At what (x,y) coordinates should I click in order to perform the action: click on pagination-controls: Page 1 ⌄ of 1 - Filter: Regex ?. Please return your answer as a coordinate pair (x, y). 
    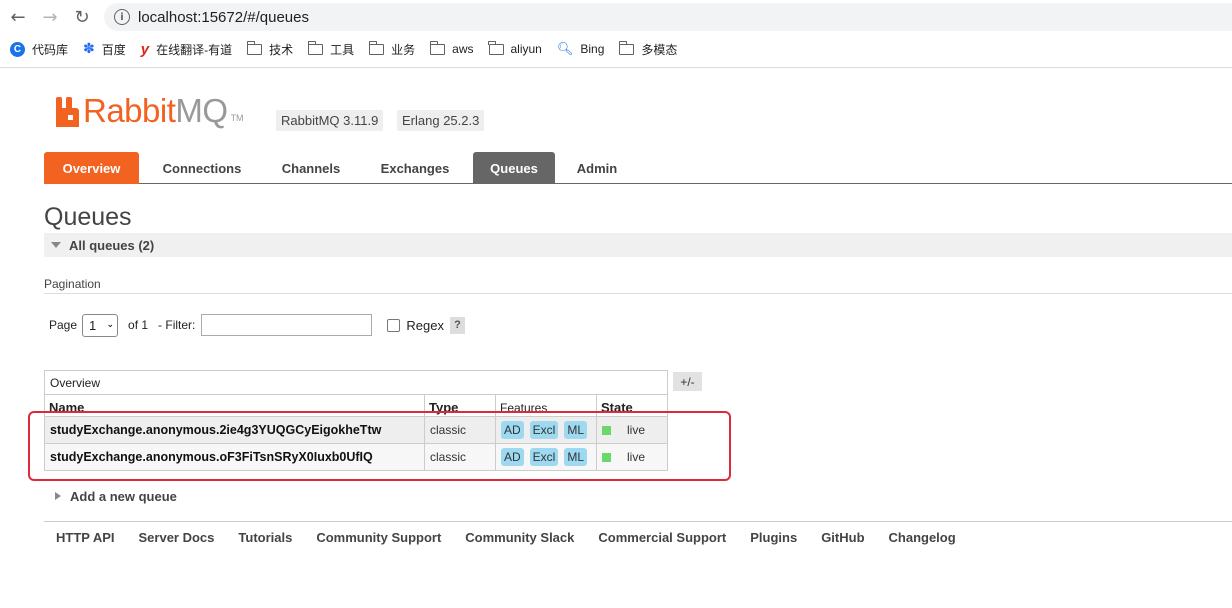
    Looking at the image, I should click on (257, 325).